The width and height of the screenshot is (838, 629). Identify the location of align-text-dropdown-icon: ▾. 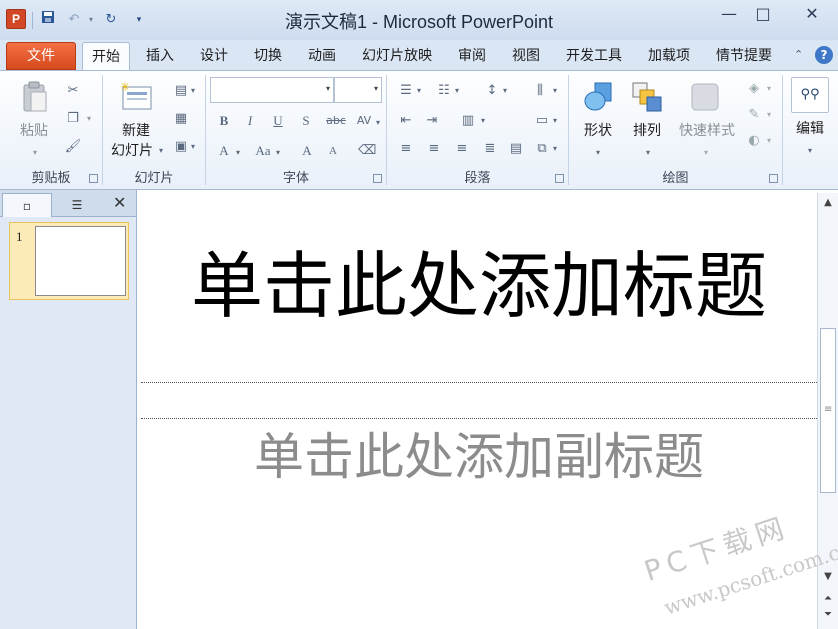
(555, 121).